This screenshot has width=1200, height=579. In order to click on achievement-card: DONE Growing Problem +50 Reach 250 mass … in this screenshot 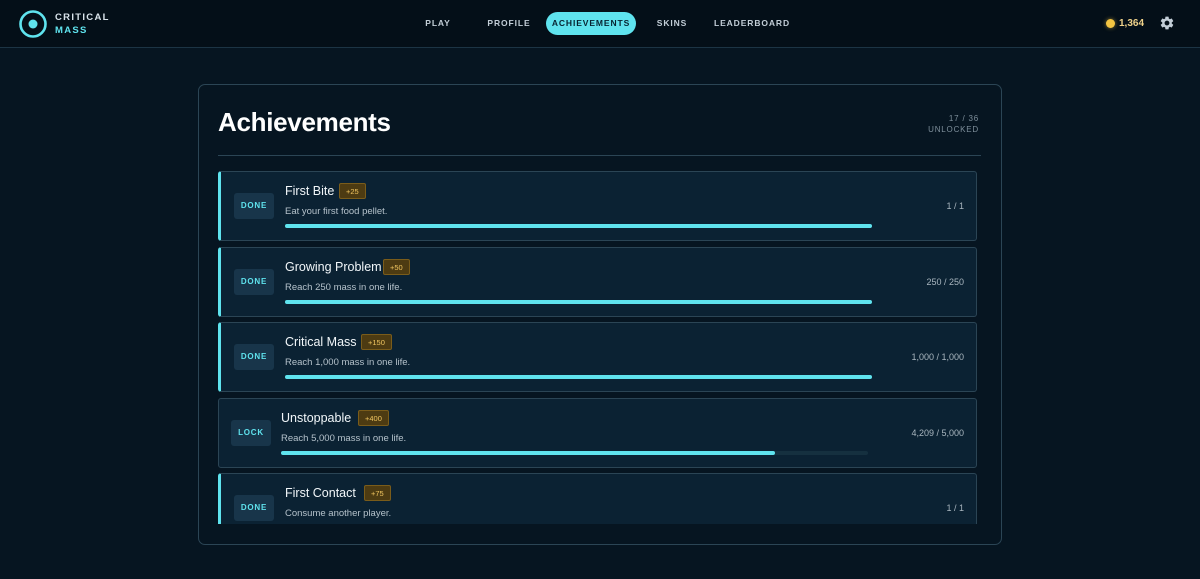, I will do `click(597, 282)`.